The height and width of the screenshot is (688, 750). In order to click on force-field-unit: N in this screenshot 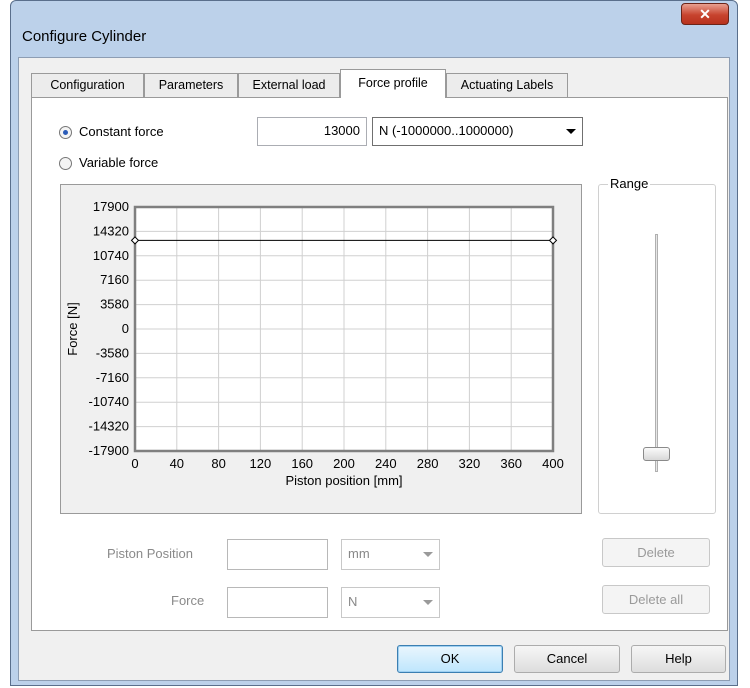, I will do `click(353, 601)`.